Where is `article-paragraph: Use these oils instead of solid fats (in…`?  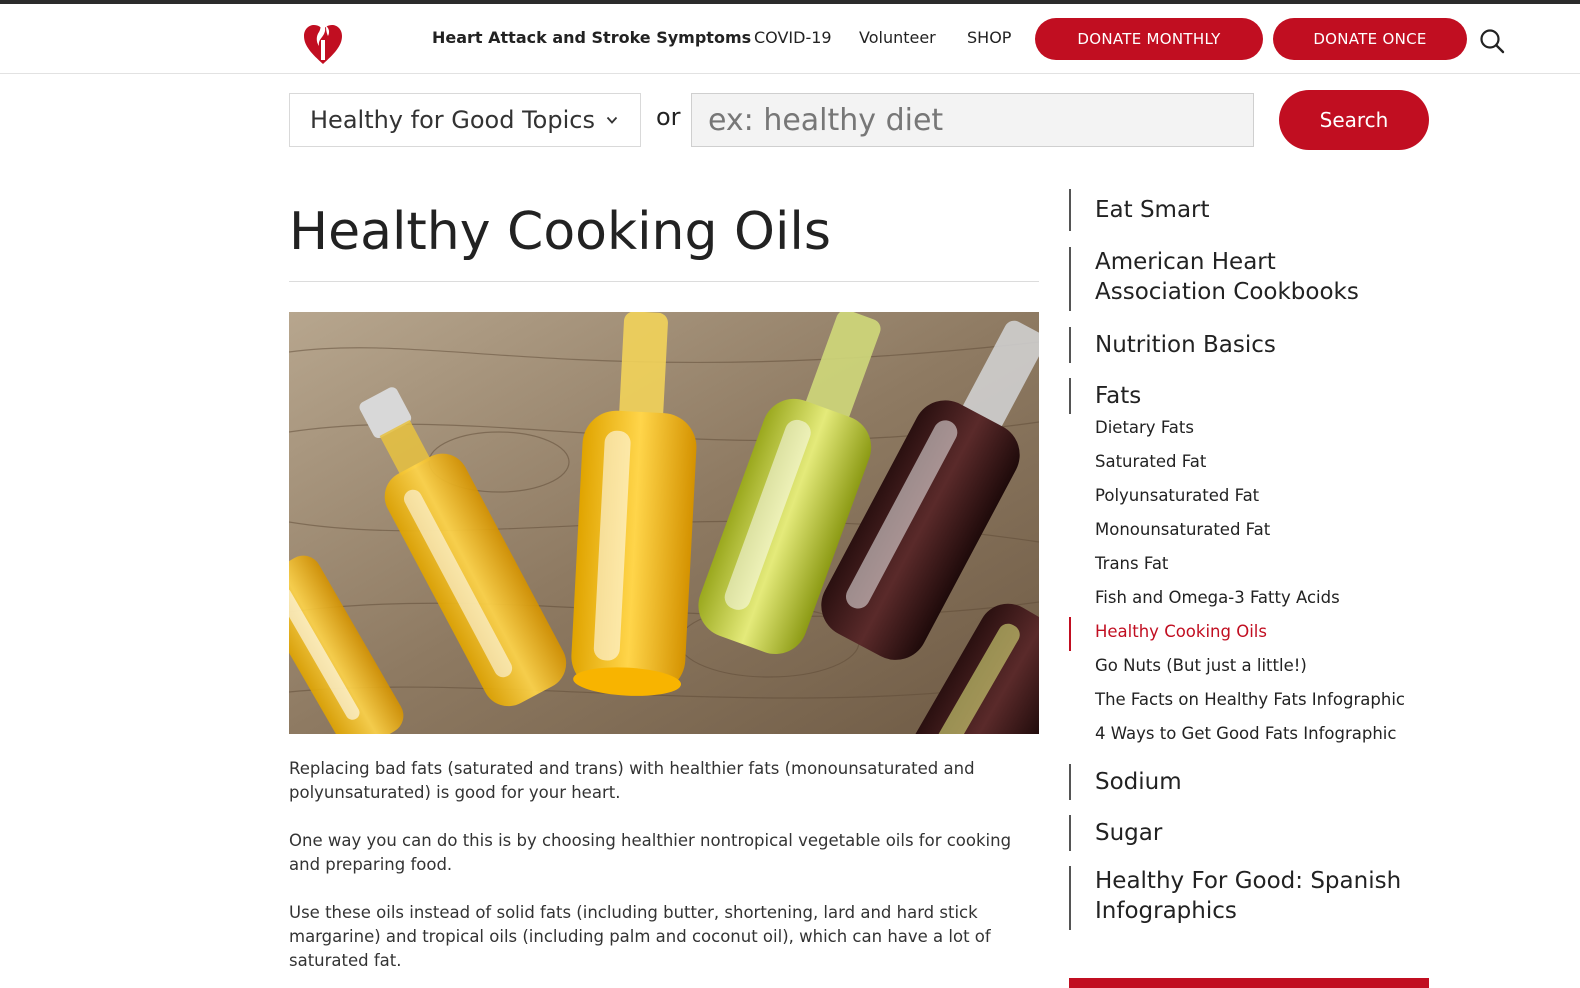 article-paragraph: Use these oils instead of solid fats (in… is located at coordinates (640, 936).